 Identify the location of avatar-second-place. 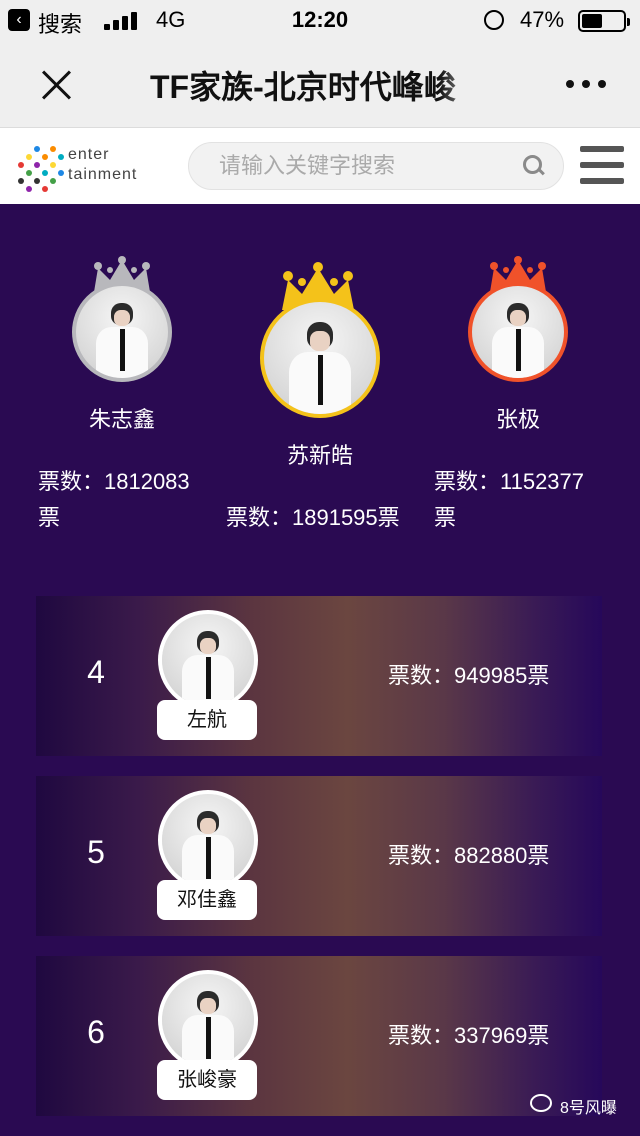
(122, 332).